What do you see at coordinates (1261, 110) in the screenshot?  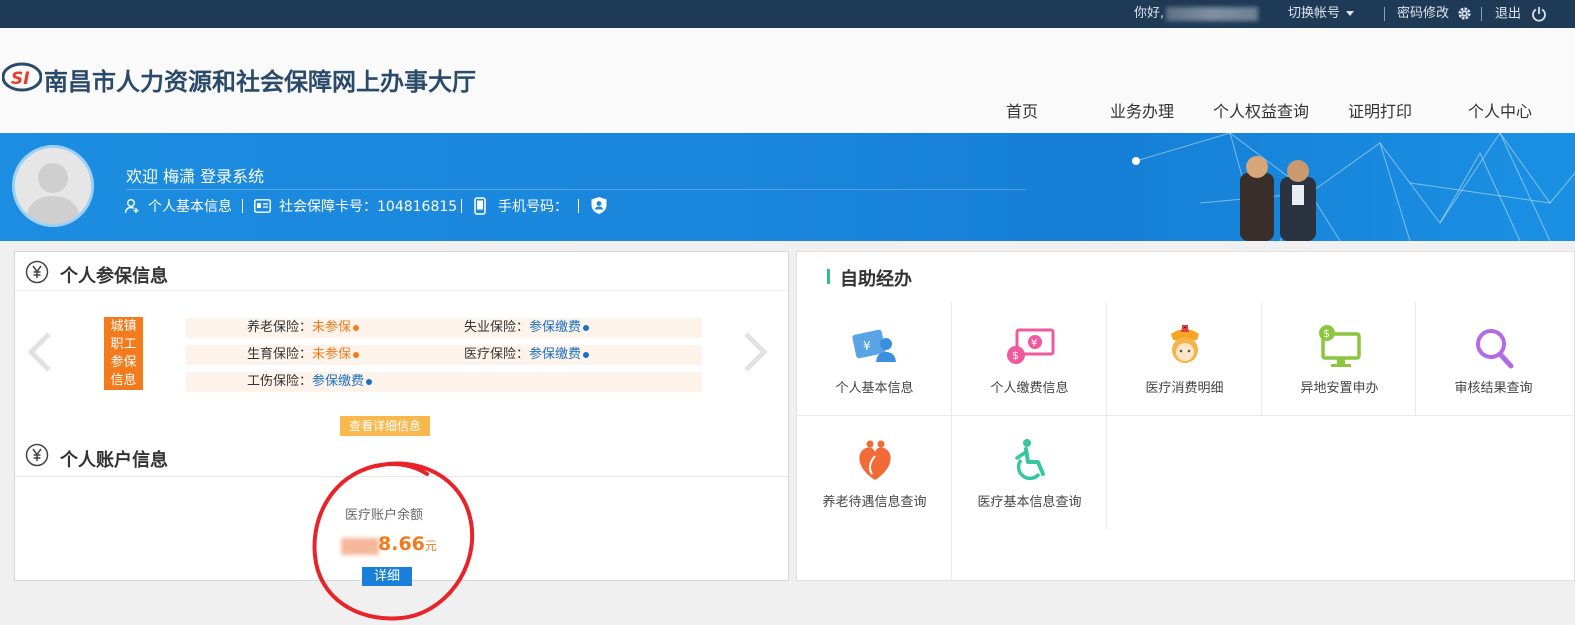 I see `nav-rights-query: 个人权益查询` at bounding box center [1261, 110].